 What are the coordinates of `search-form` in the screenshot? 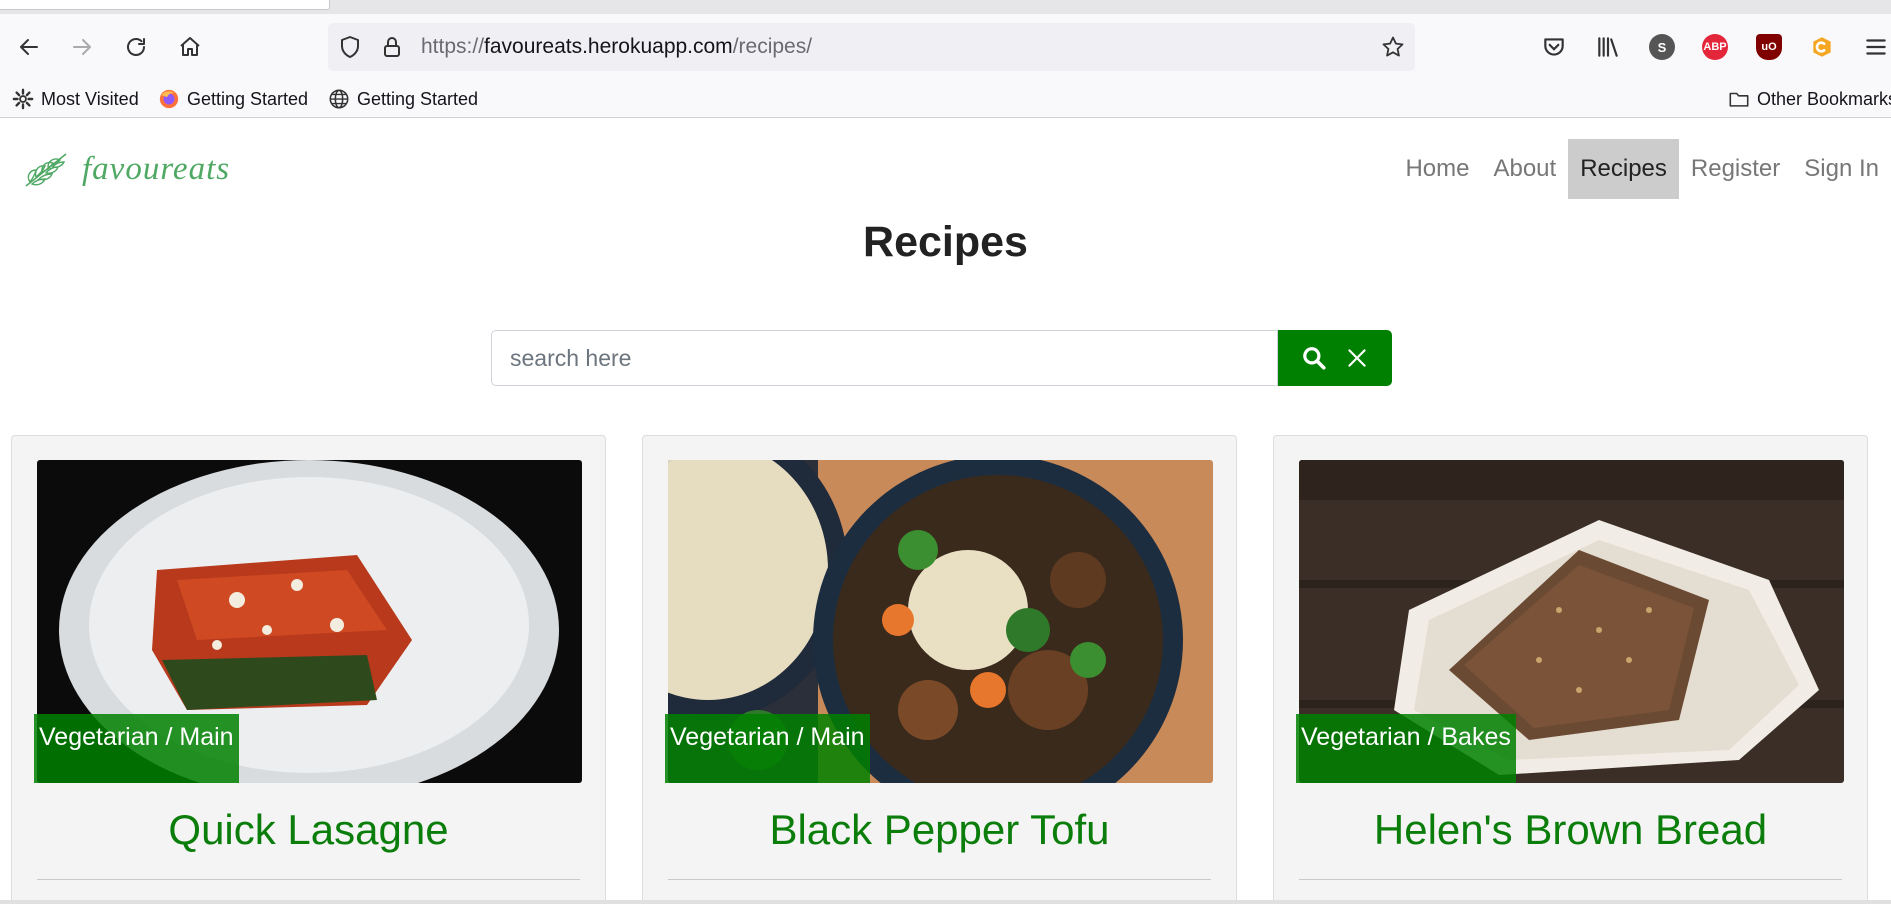 It's located at (941, 358).